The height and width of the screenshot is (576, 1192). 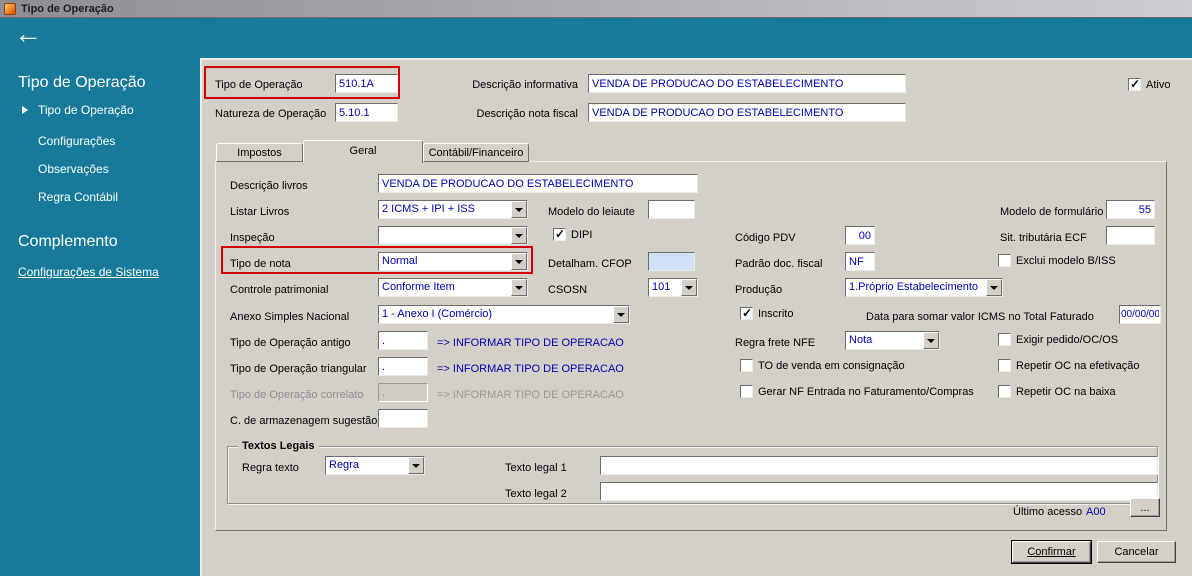 What do you see at coordinates (278, 446) in the screenshot?
I see `textos-legais-title: Textos Legais` at bounding box center [278, 446].